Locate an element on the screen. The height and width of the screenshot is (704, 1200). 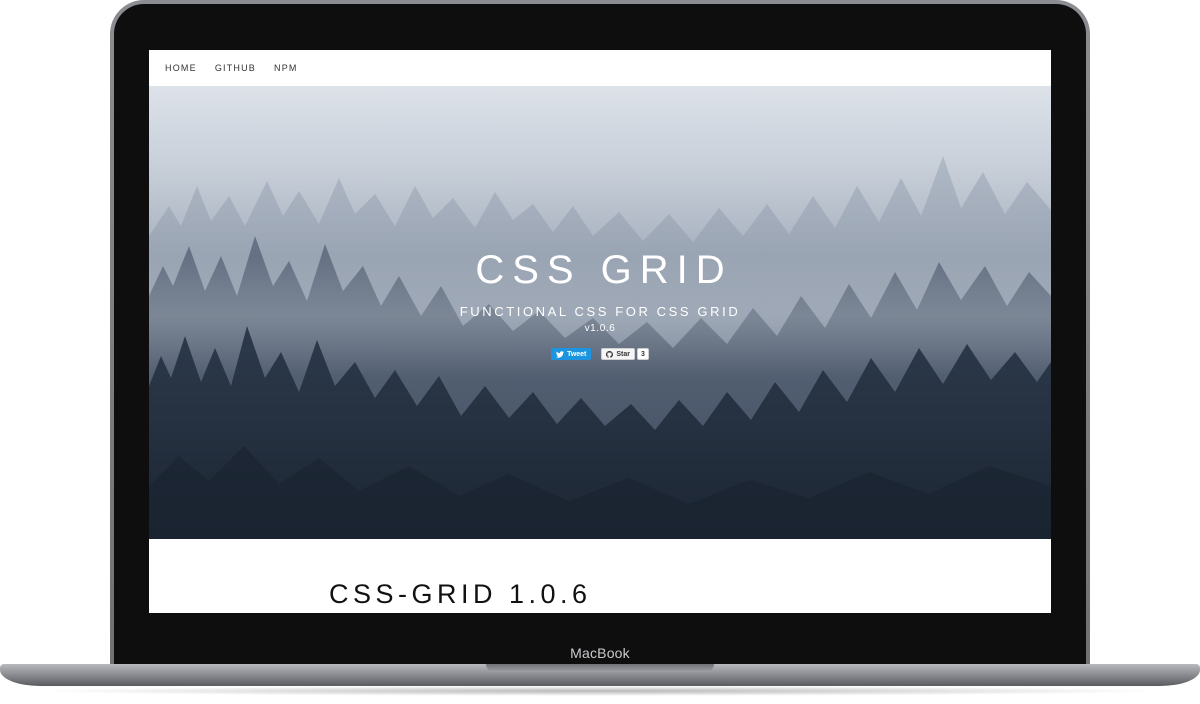
github-octocat-icon is located at coordinates (610, 354).